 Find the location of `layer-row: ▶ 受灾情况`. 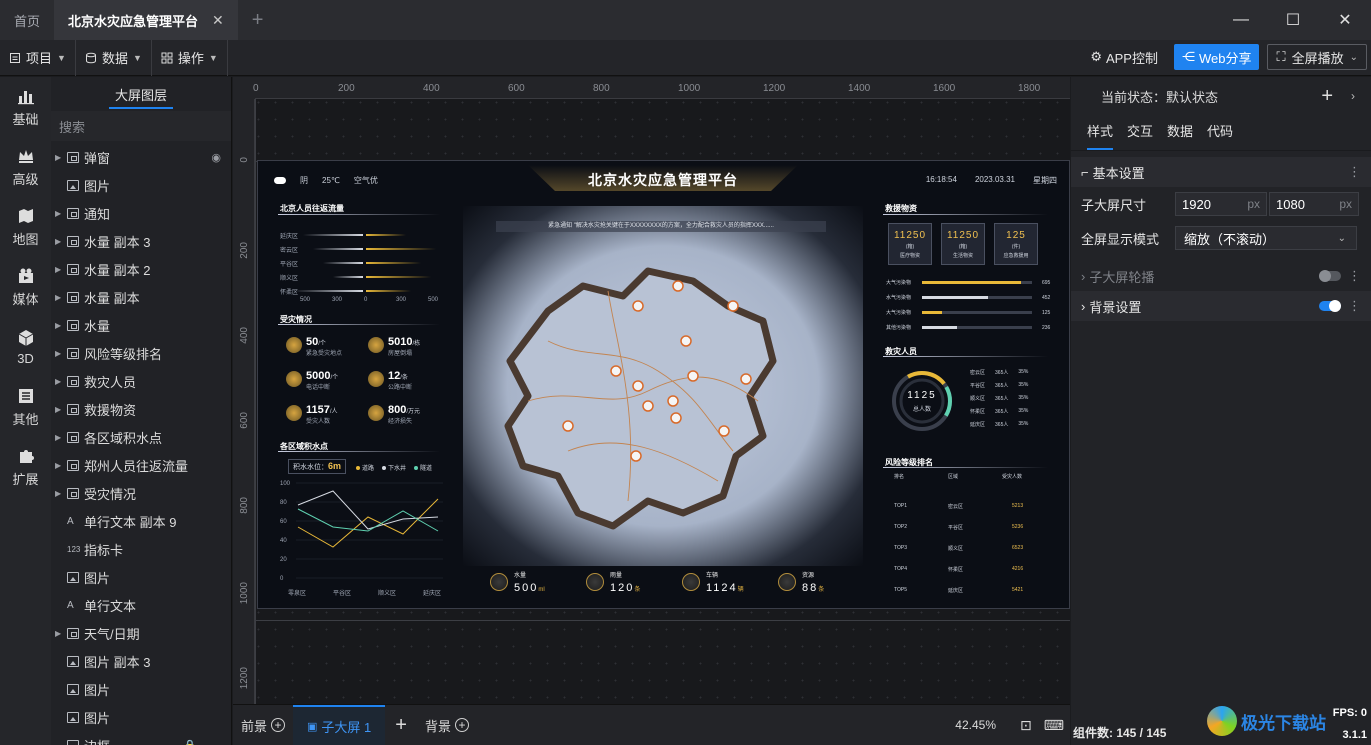

layer-row: ▶ 受灾情况 is located at coordinates (141, 493).